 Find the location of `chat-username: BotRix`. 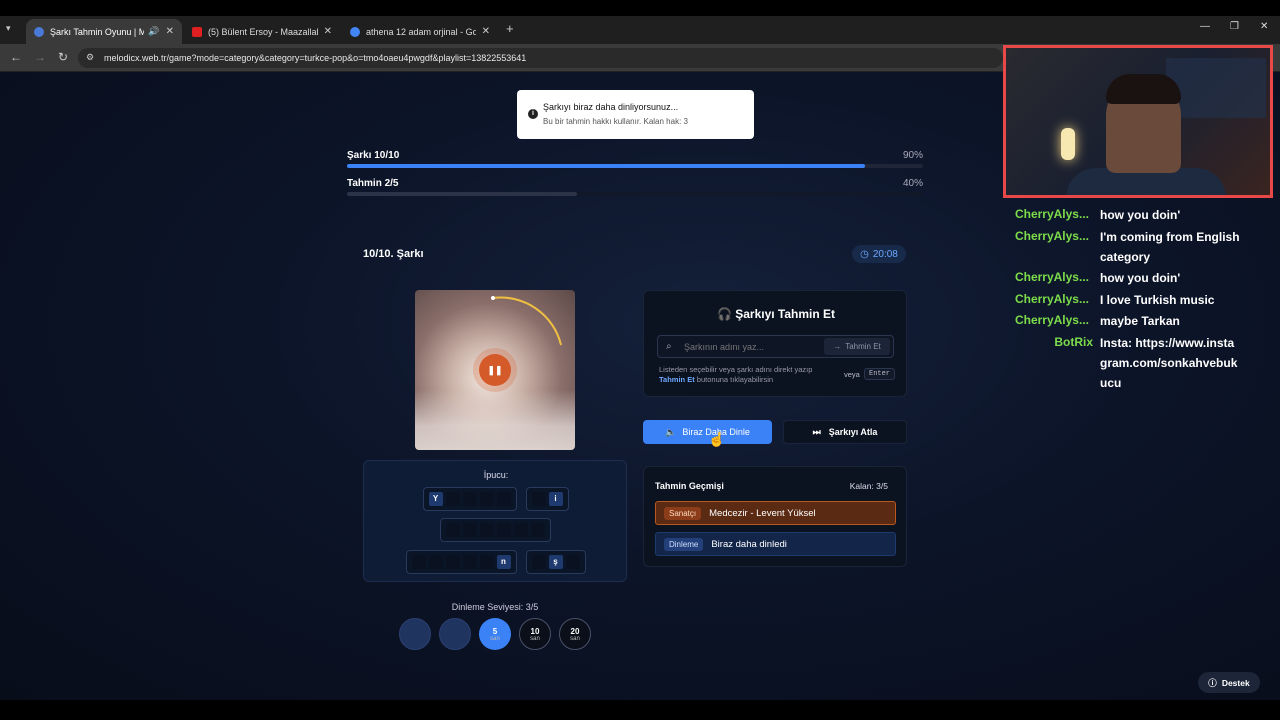

chat-username: BotRix is located at coordinates (1073, 342).